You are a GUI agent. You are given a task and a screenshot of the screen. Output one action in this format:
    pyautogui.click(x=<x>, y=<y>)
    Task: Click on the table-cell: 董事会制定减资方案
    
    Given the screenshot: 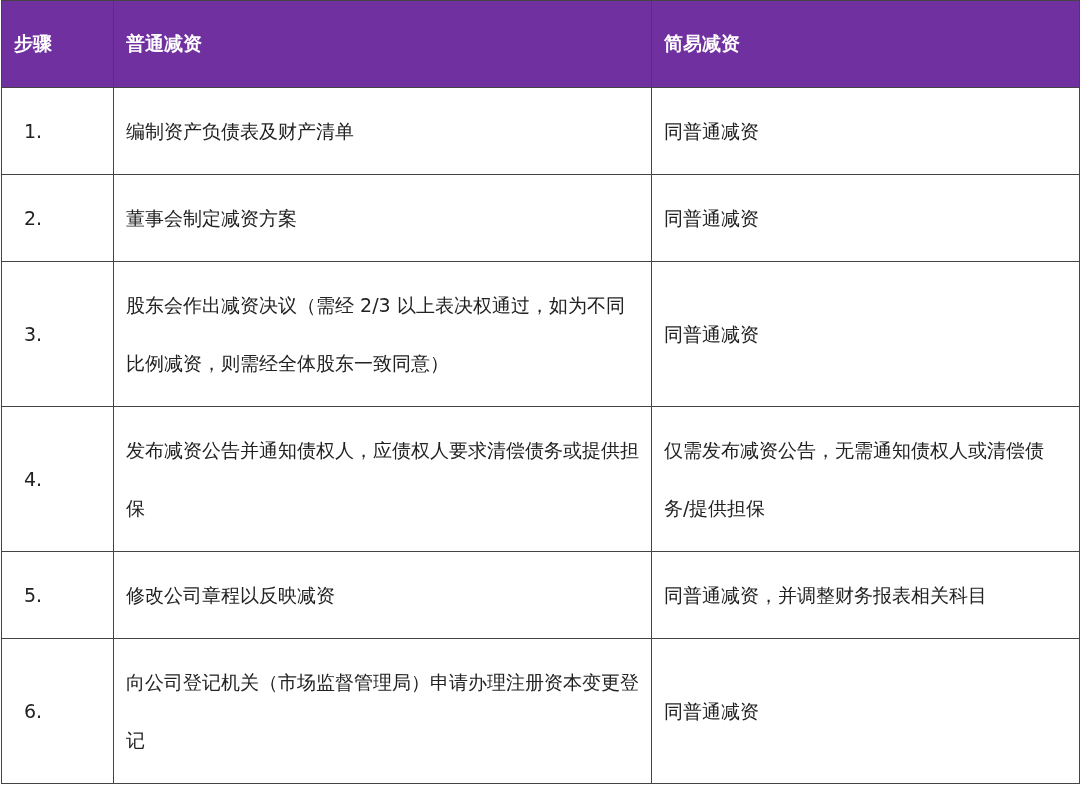 What is the action you would take?
    pyautogui.click(x=382, y=218)
    